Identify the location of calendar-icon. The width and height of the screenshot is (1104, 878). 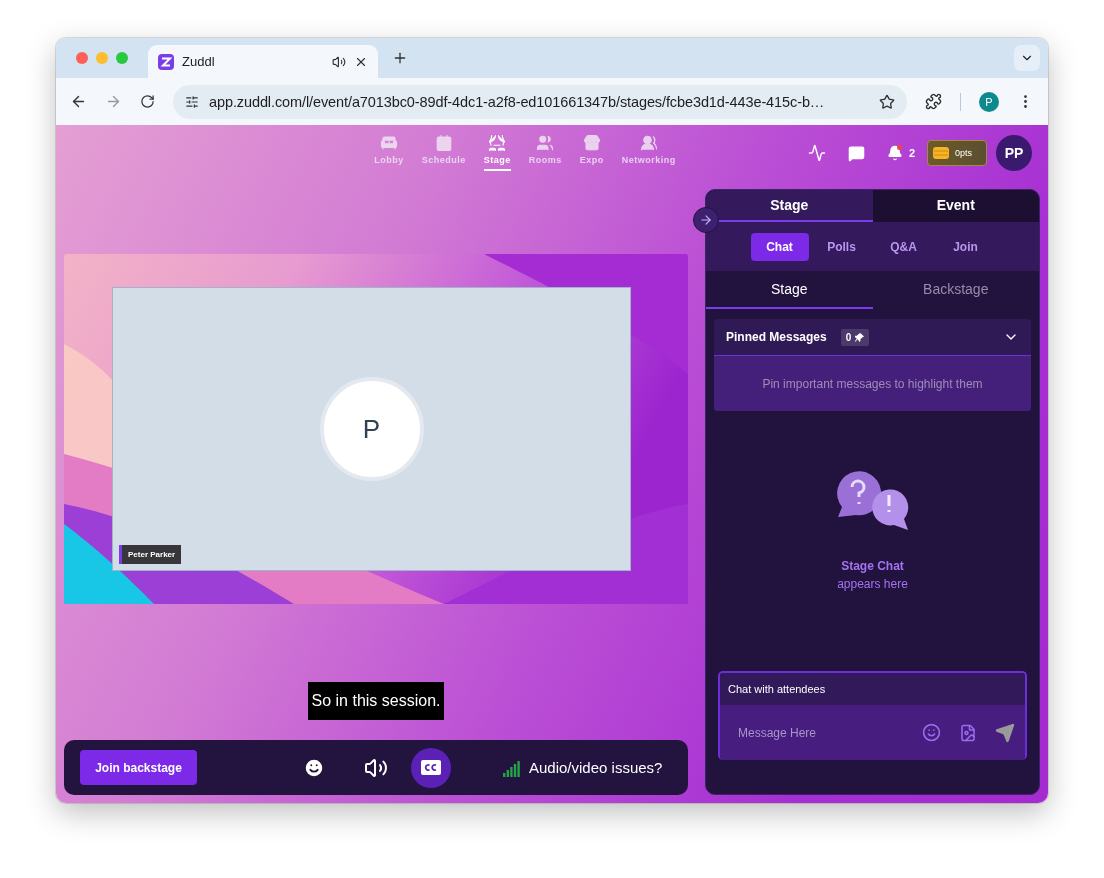
(443, 143).